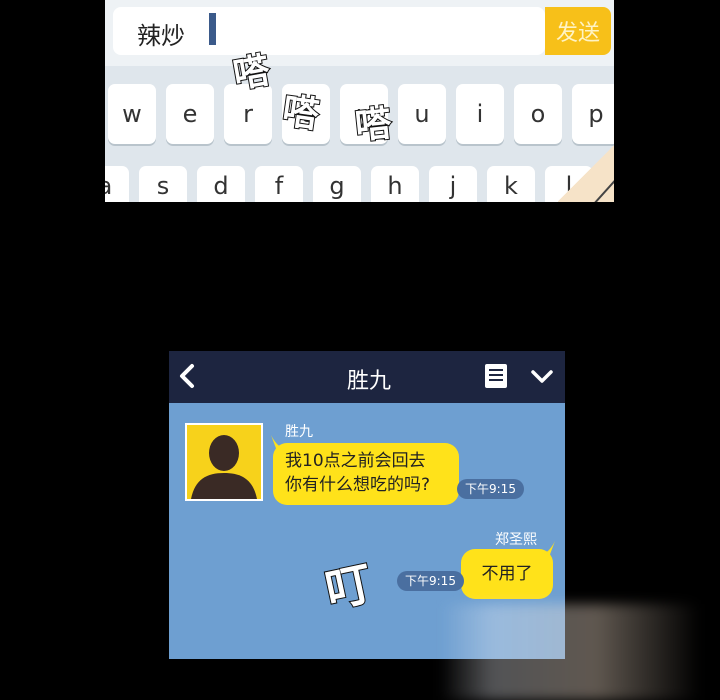 This screenshot has width=720, height=700. What do you see at coordinates (299, 432) in the screenshot?
I see `sender-name: 胜九` at bounding box center [299, 432].